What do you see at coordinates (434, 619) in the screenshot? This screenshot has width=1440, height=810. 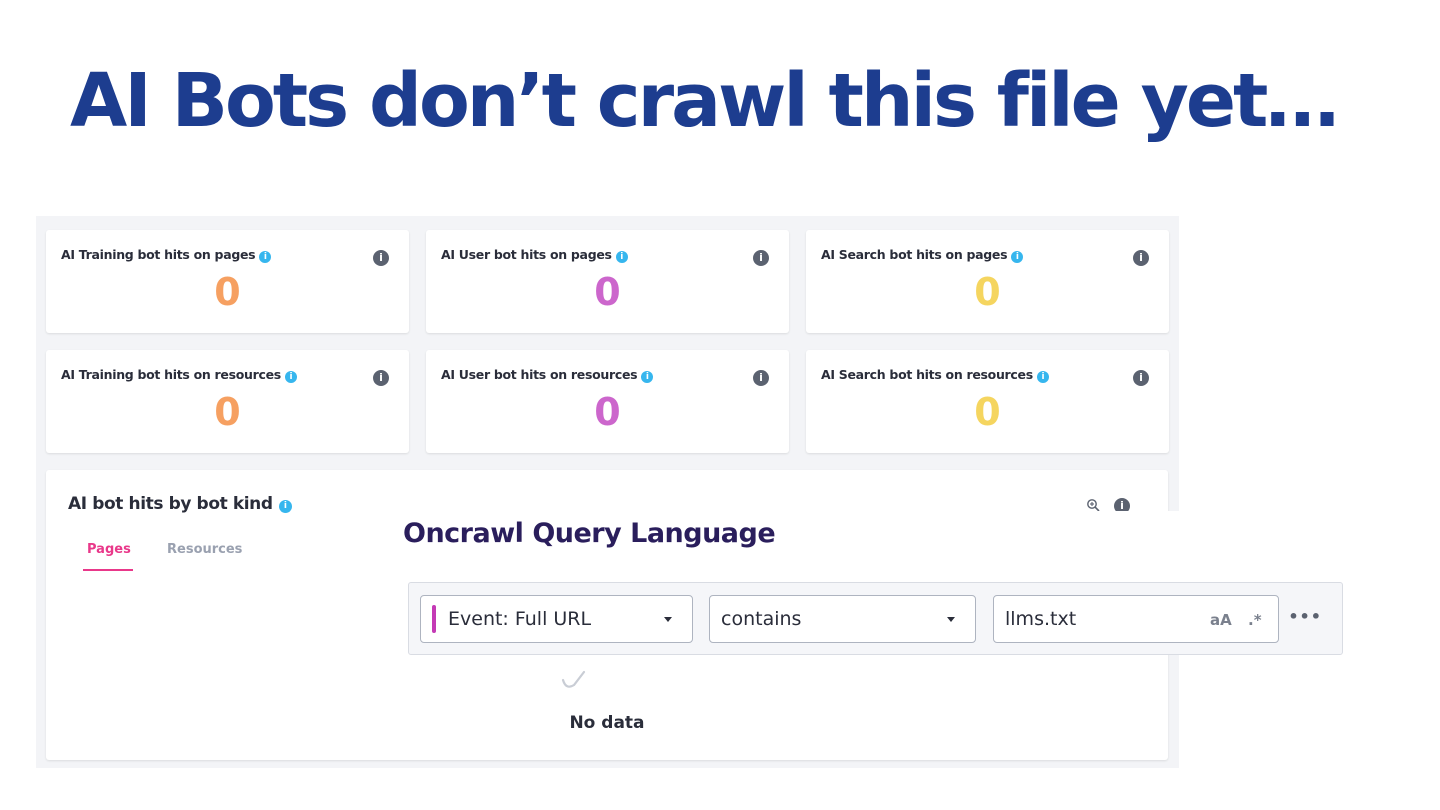 I see `field-color-marker` at bounding box center [434, 619].